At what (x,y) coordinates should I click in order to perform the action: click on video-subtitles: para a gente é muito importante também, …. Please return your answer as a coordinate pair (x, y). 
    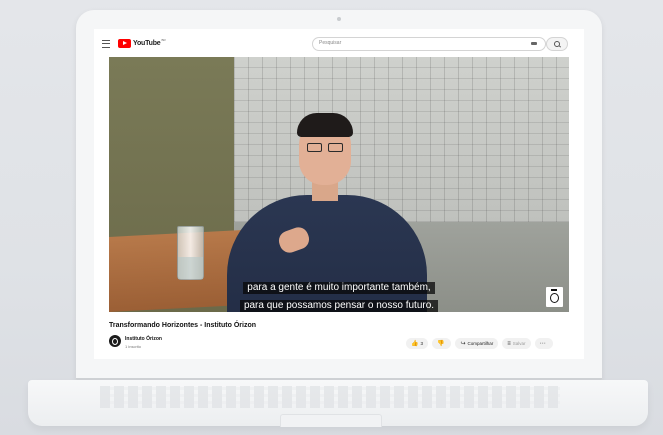
    Looking at the image, I should click on (339, 294).